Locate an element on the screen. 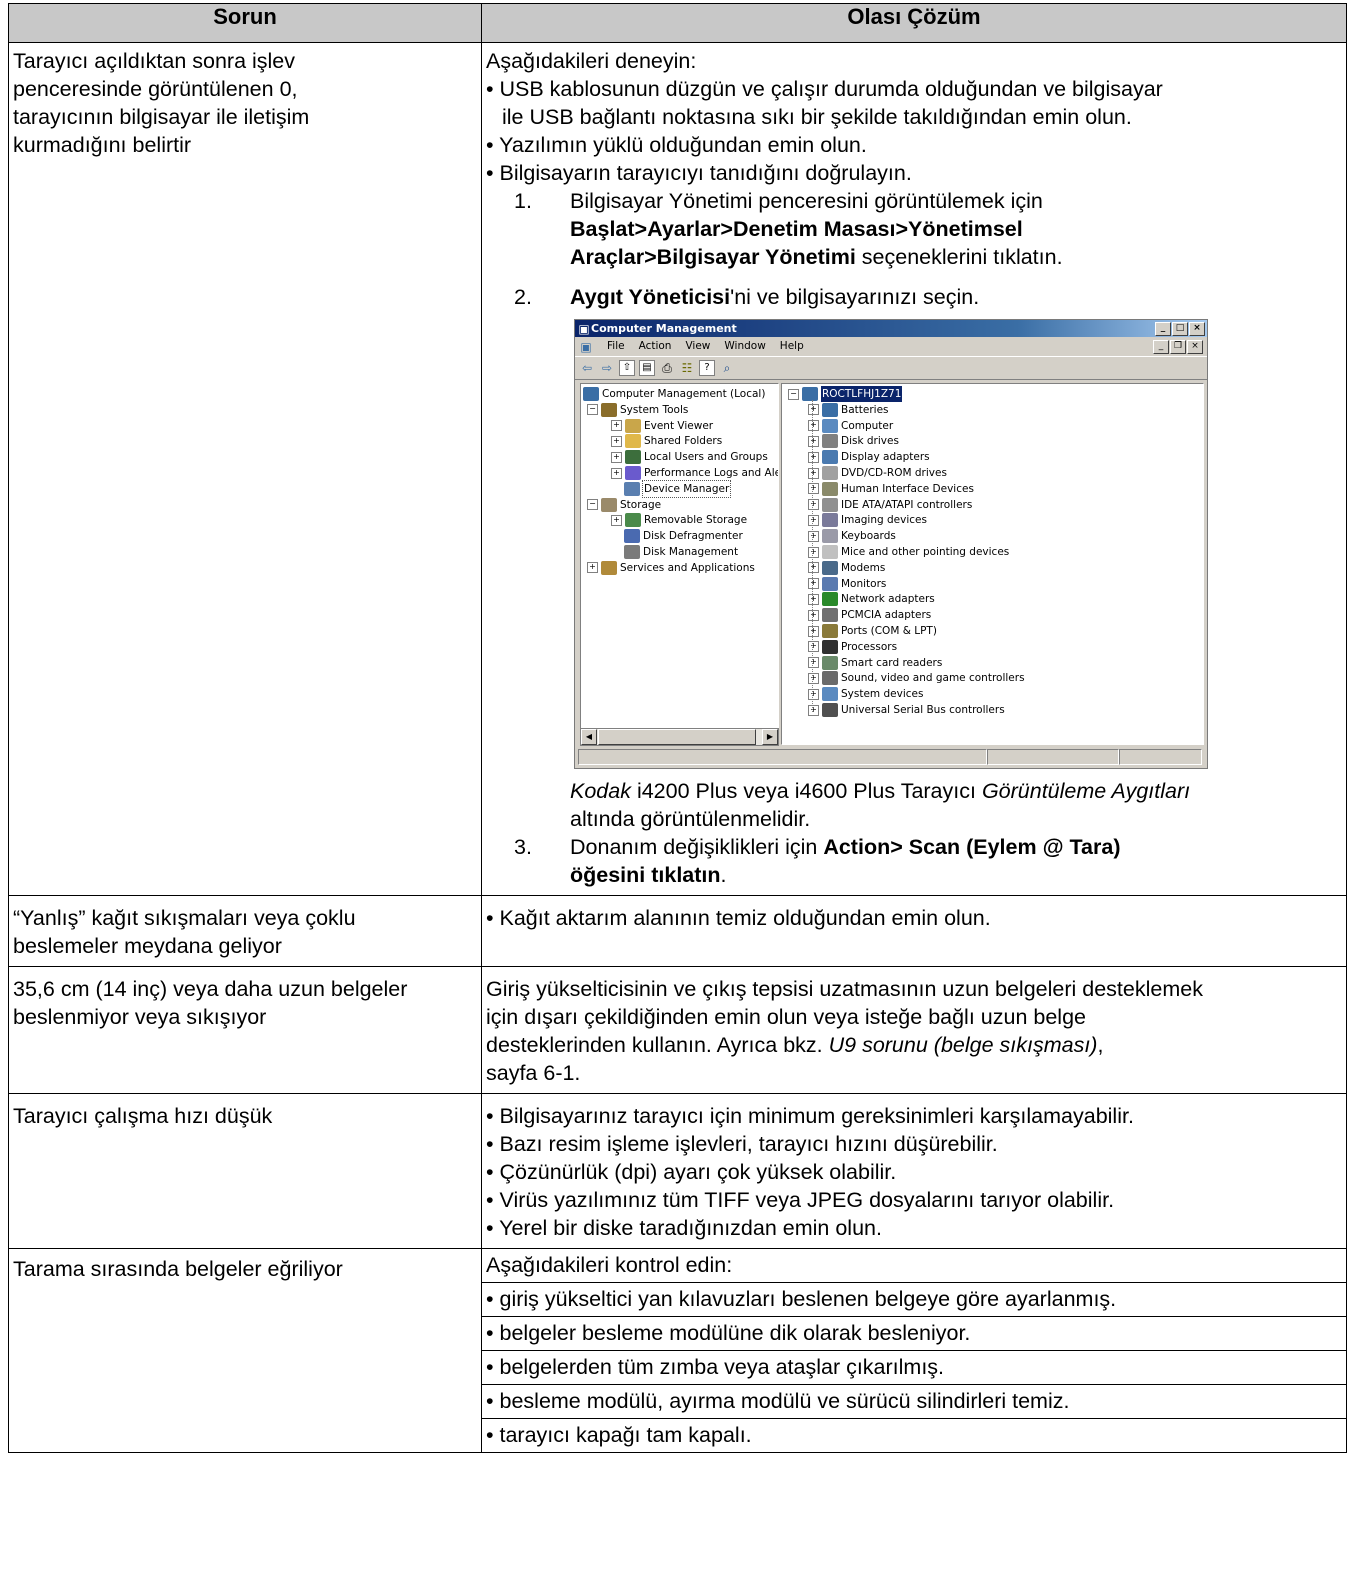  tree-item: + Monitors is located at coordinates (847, 584).